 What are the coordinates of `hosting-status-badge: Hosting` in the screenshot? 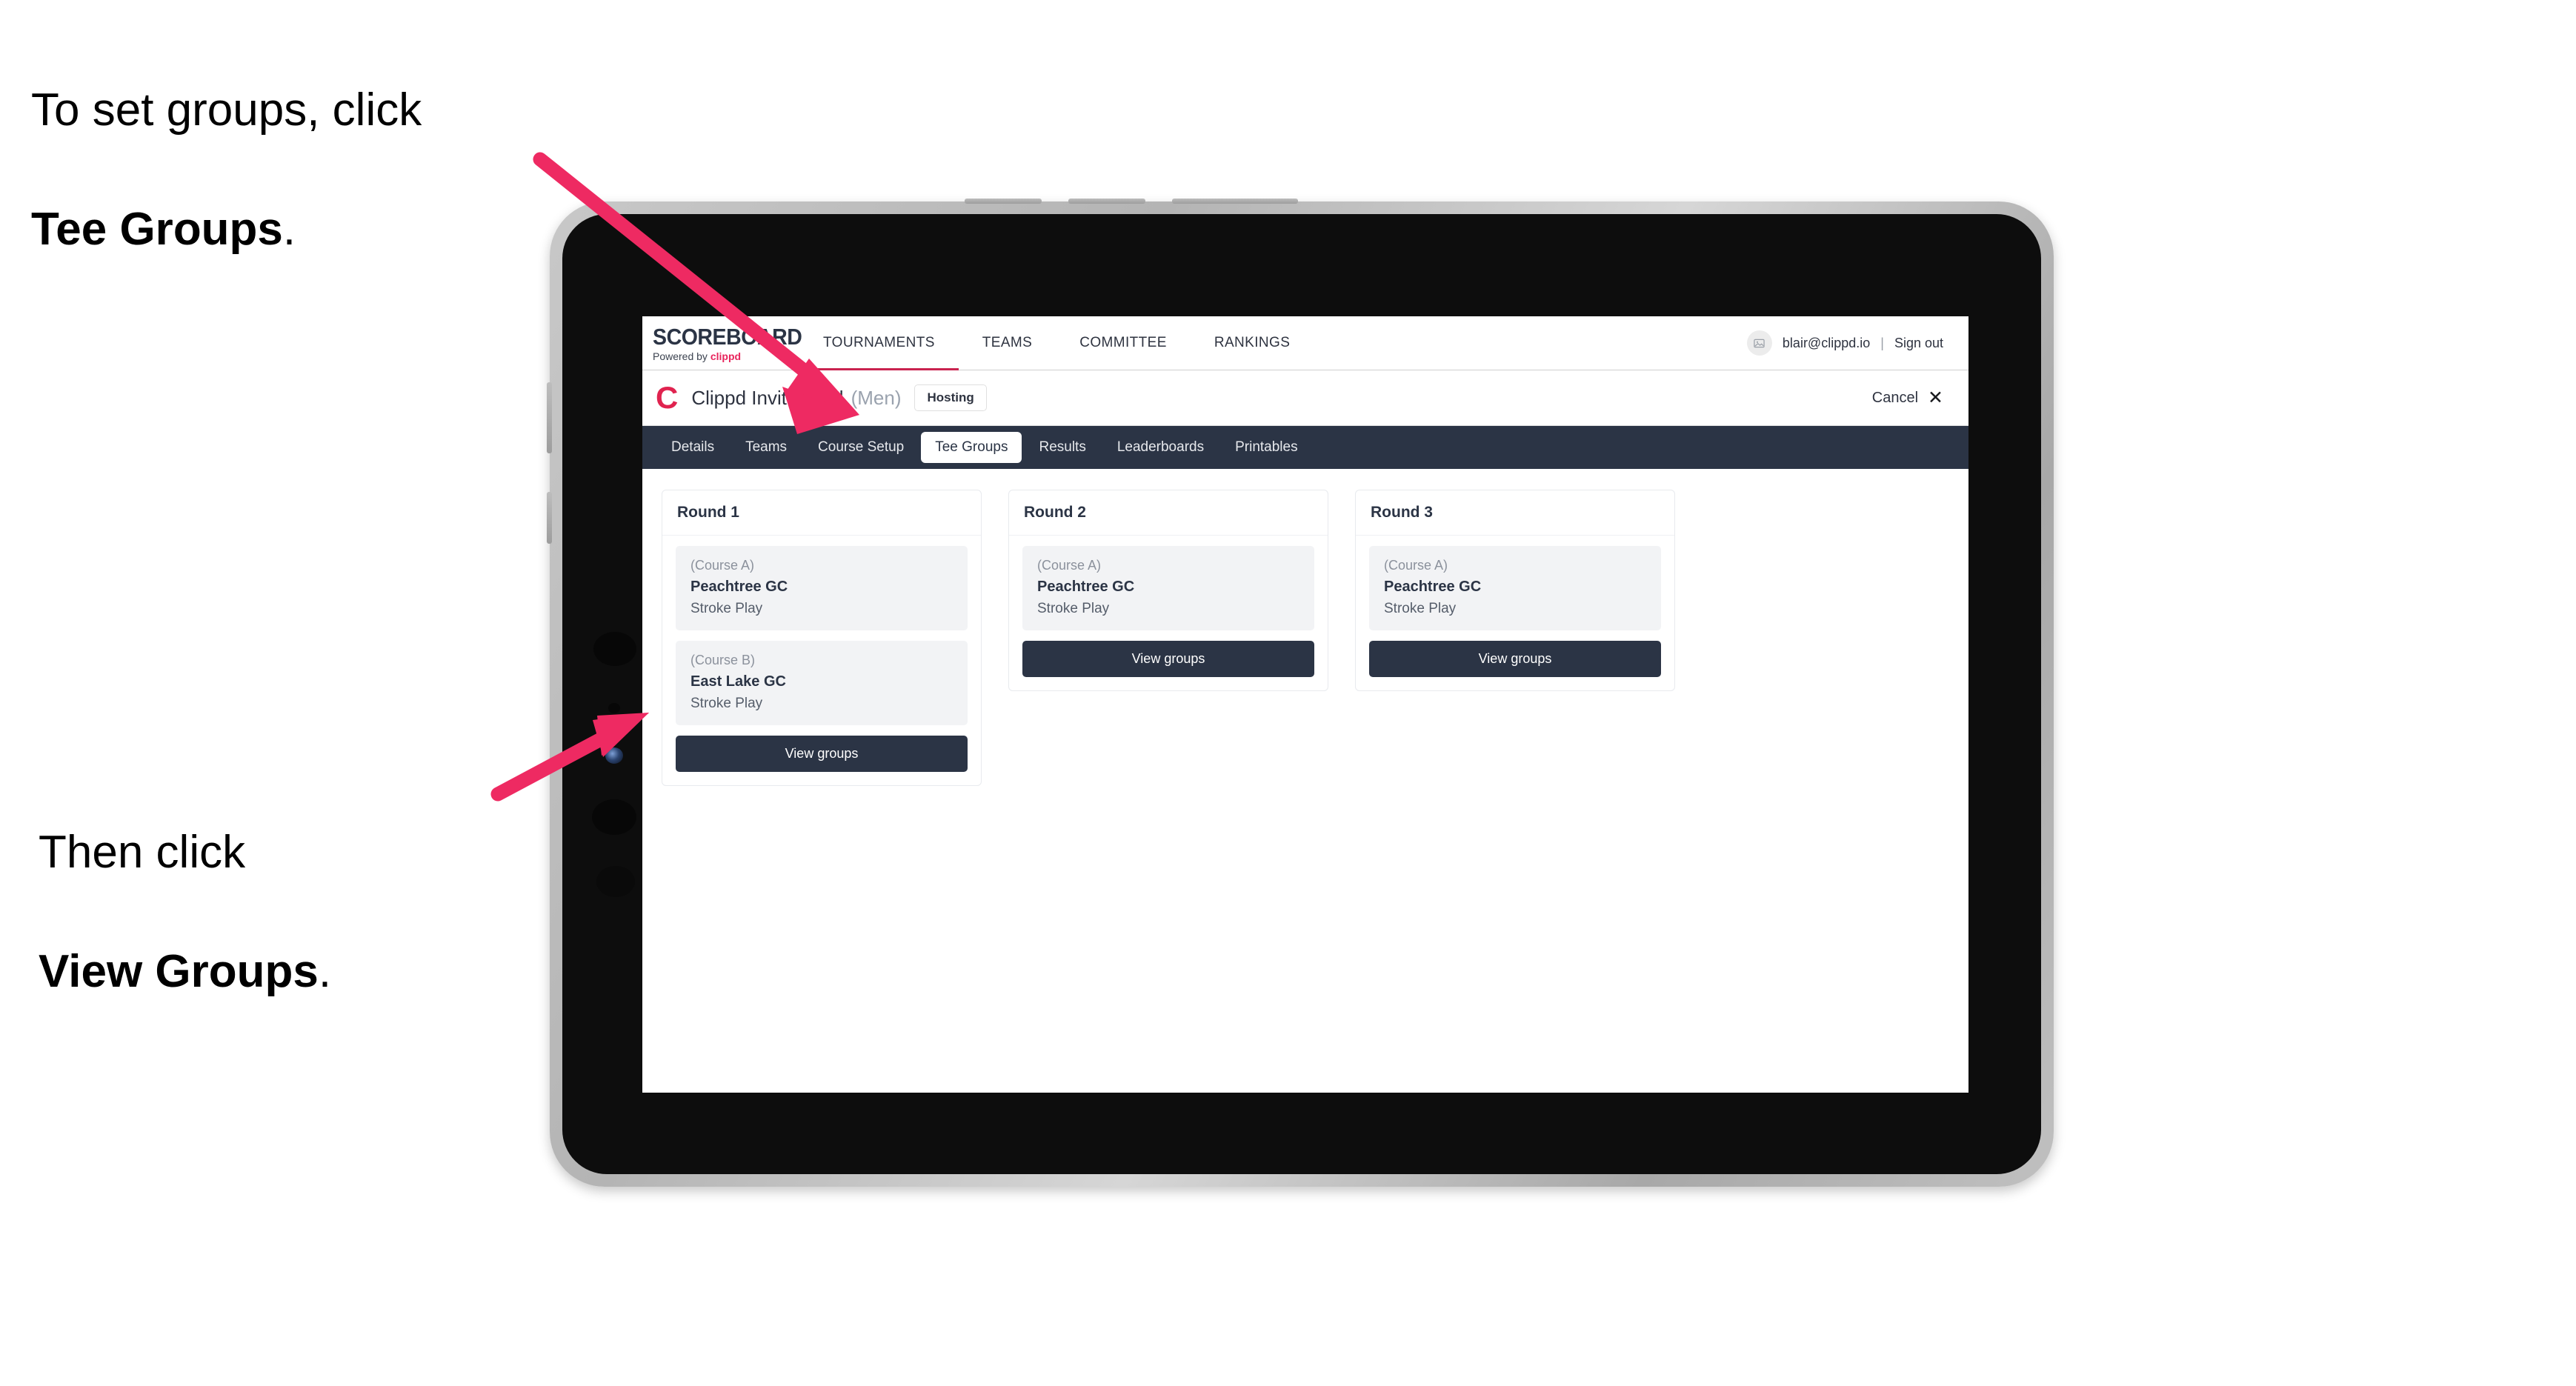 It's located at (951, 397).